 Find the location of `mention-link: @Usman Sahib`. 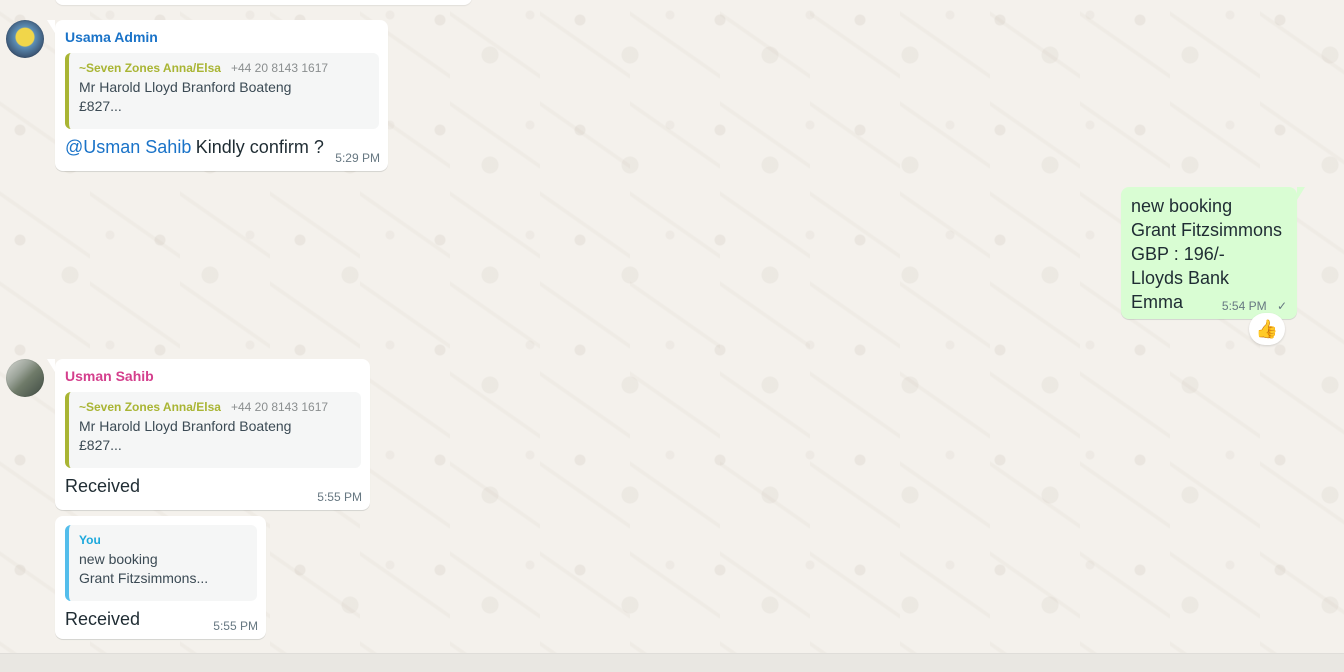

mention-link: @Usman Sahib is located at coordinates (128, 147).